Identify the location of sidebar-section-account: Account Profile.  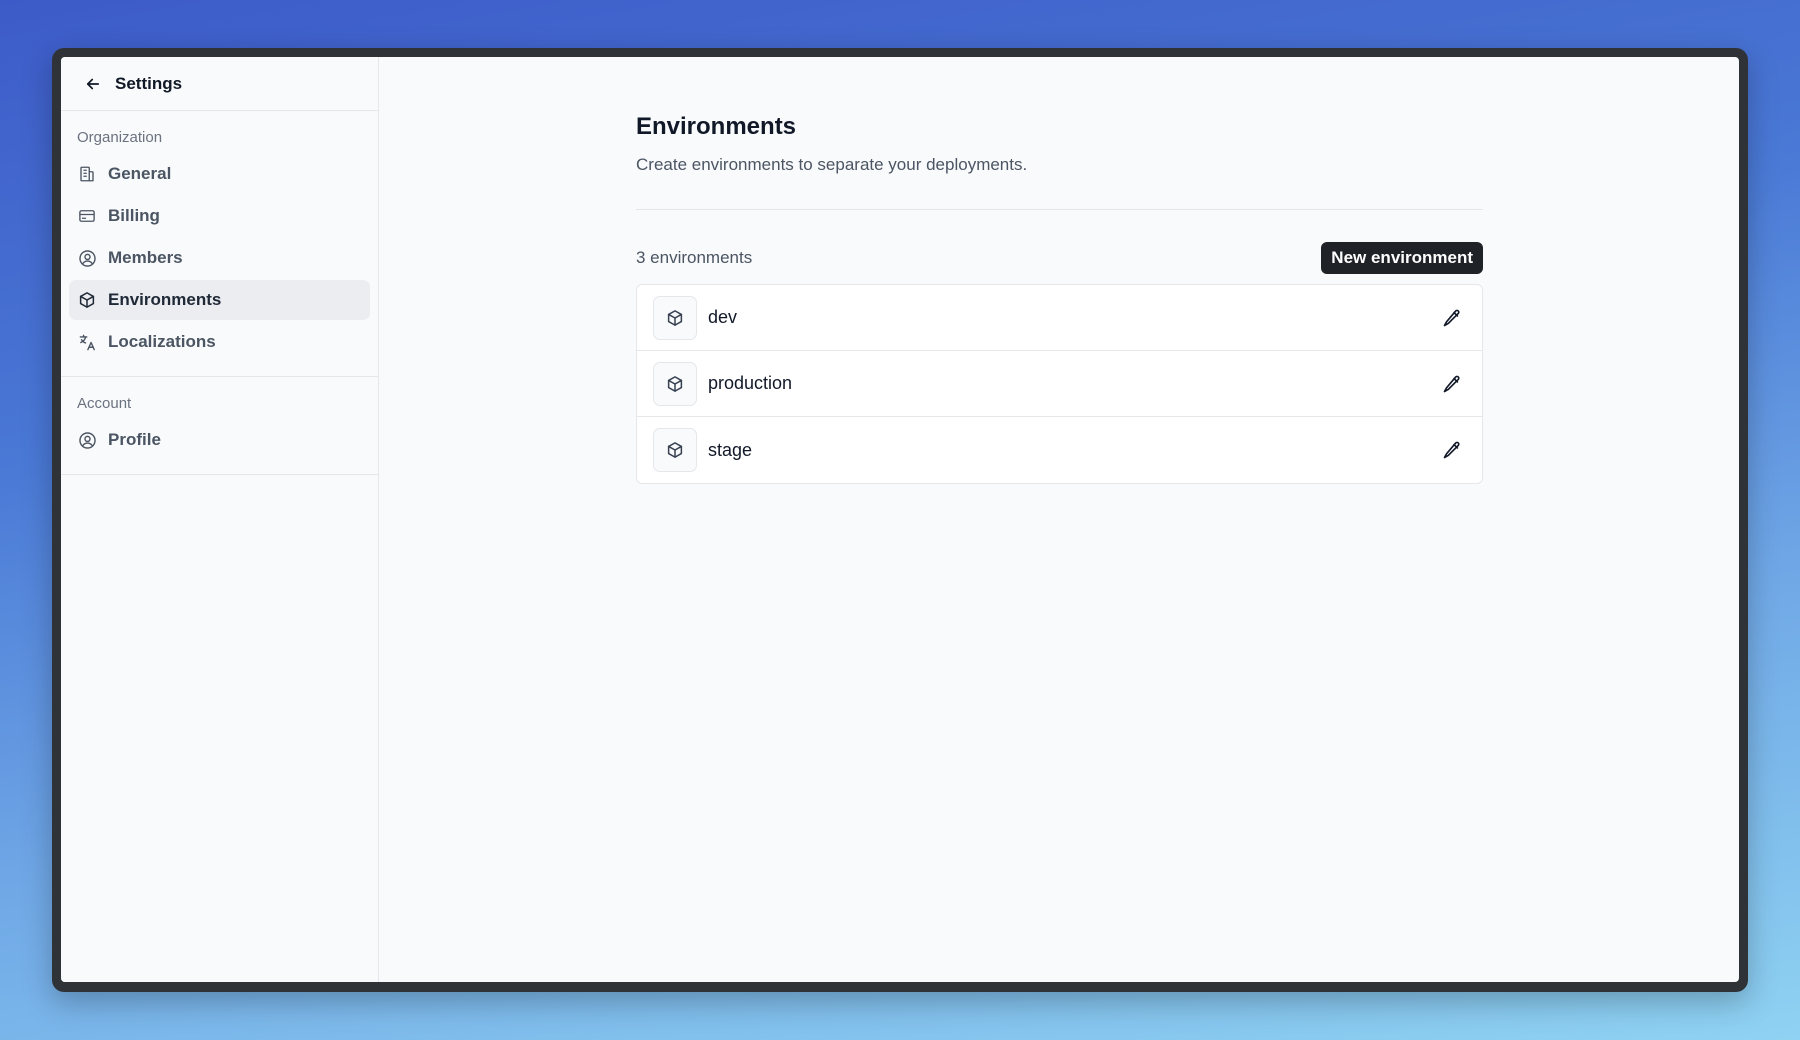
(219, 426).